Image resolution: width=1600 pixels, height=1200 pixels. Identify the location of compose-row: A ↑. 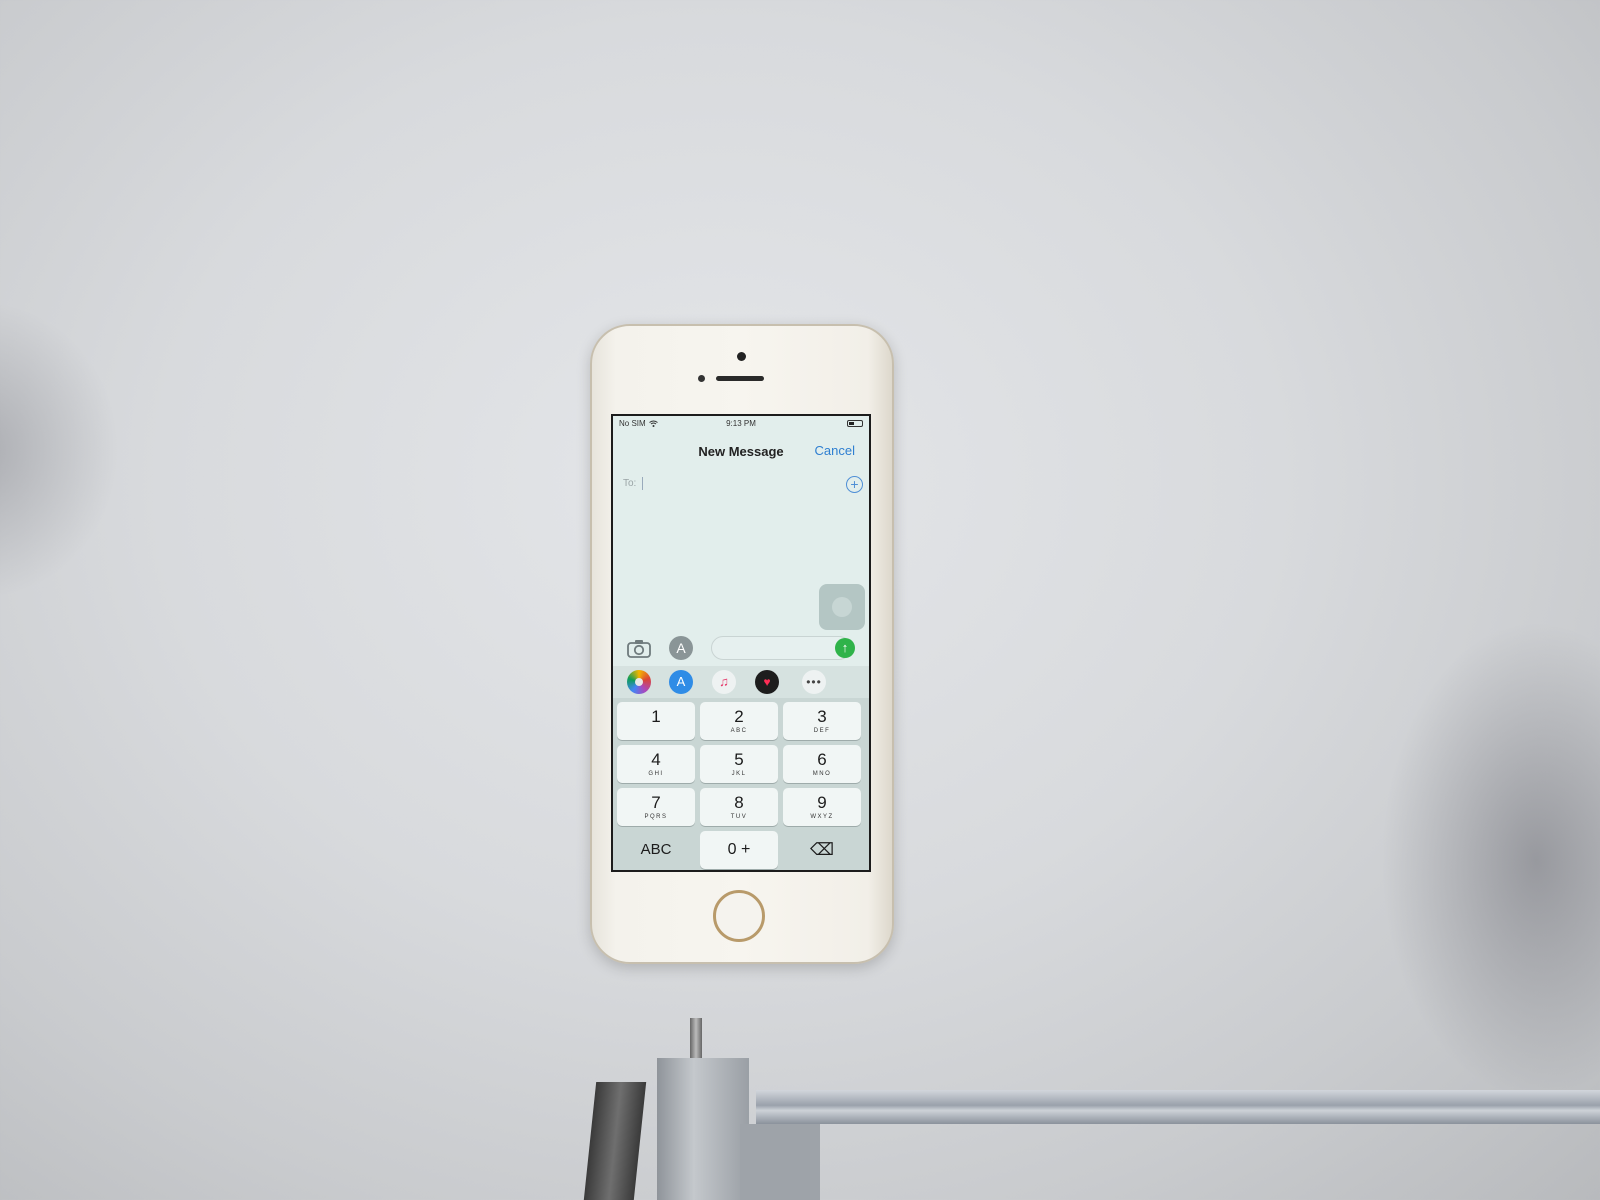
(741, 649).